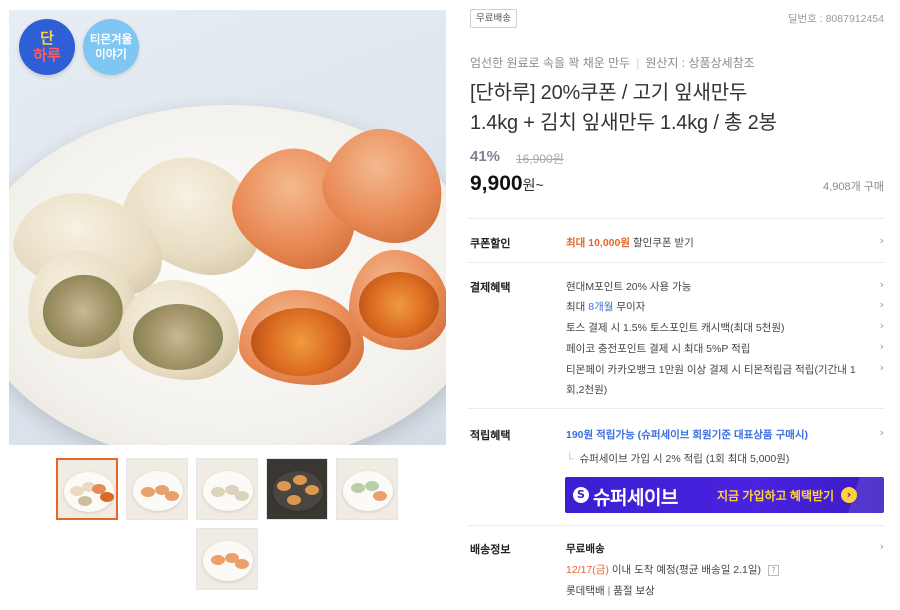 This screenshot has width=900, height=610. Describe the element at coordinates (658, 349) in the screenshot. I see `payment-benefit-4: 페이코 충전포인트 결제 시 최대 5%P 적립` at that location.